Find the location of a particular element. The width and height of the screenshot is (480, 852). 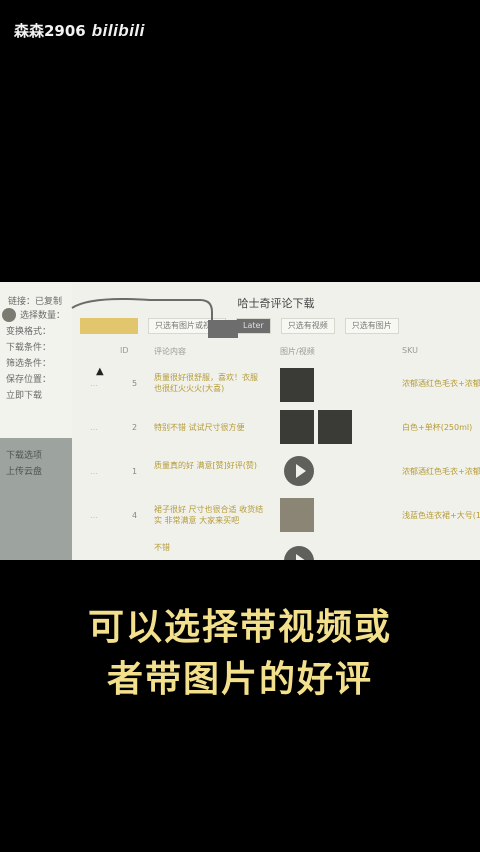

mouse-cursor-icon: ▲ is located at coordinates (100, 371).